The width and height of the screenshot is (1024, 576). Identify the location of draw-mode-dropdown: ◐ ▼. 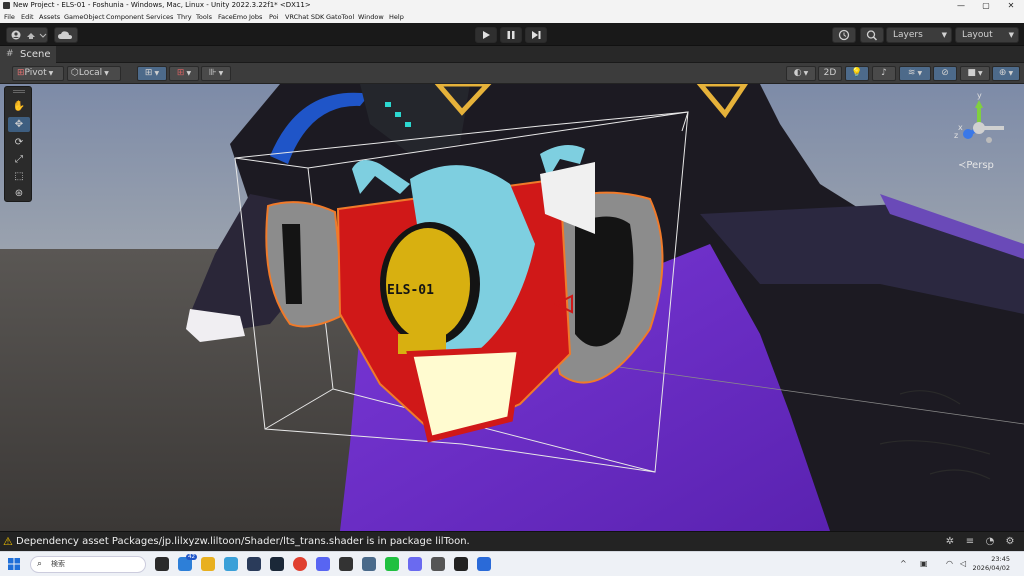
(801, 73).